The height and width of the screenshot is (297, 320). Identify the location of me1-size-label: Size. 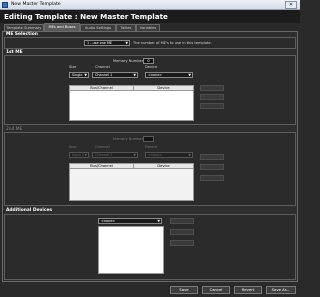
(73, 67).